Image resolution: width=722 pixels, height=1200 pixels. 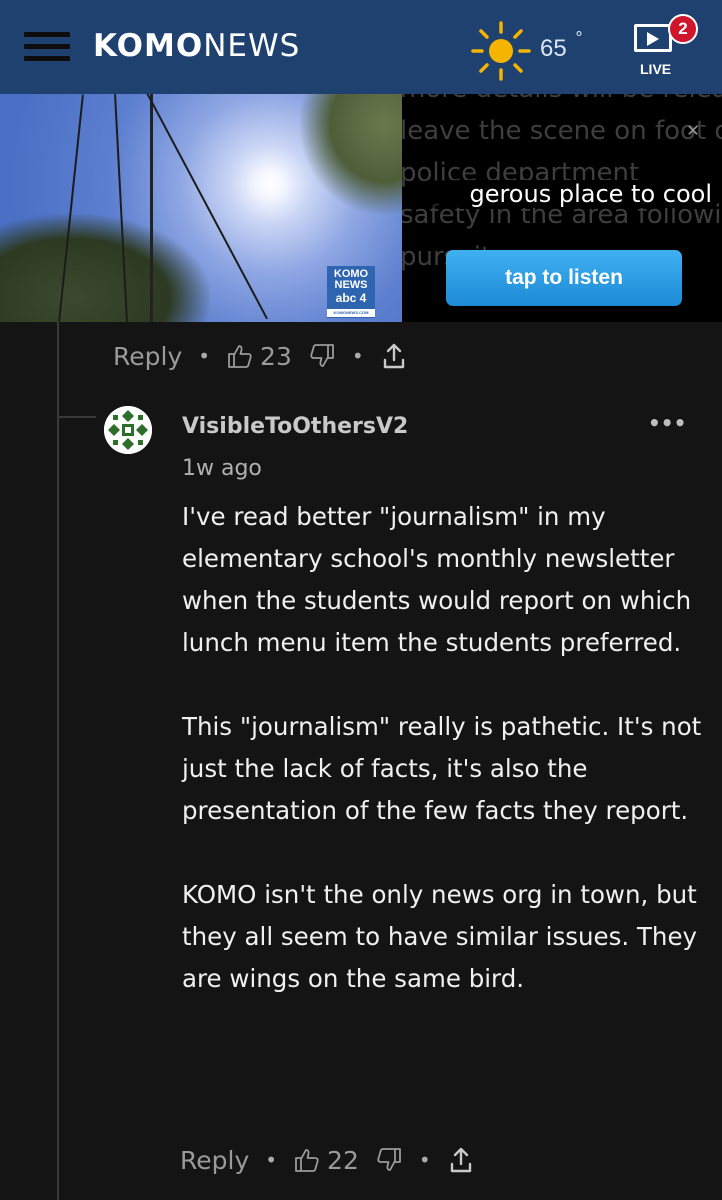 I want to click on komo-news-watermark: KOMO NEWS abc 4 KOMONEWS.COM, so click(x=351, y=292).